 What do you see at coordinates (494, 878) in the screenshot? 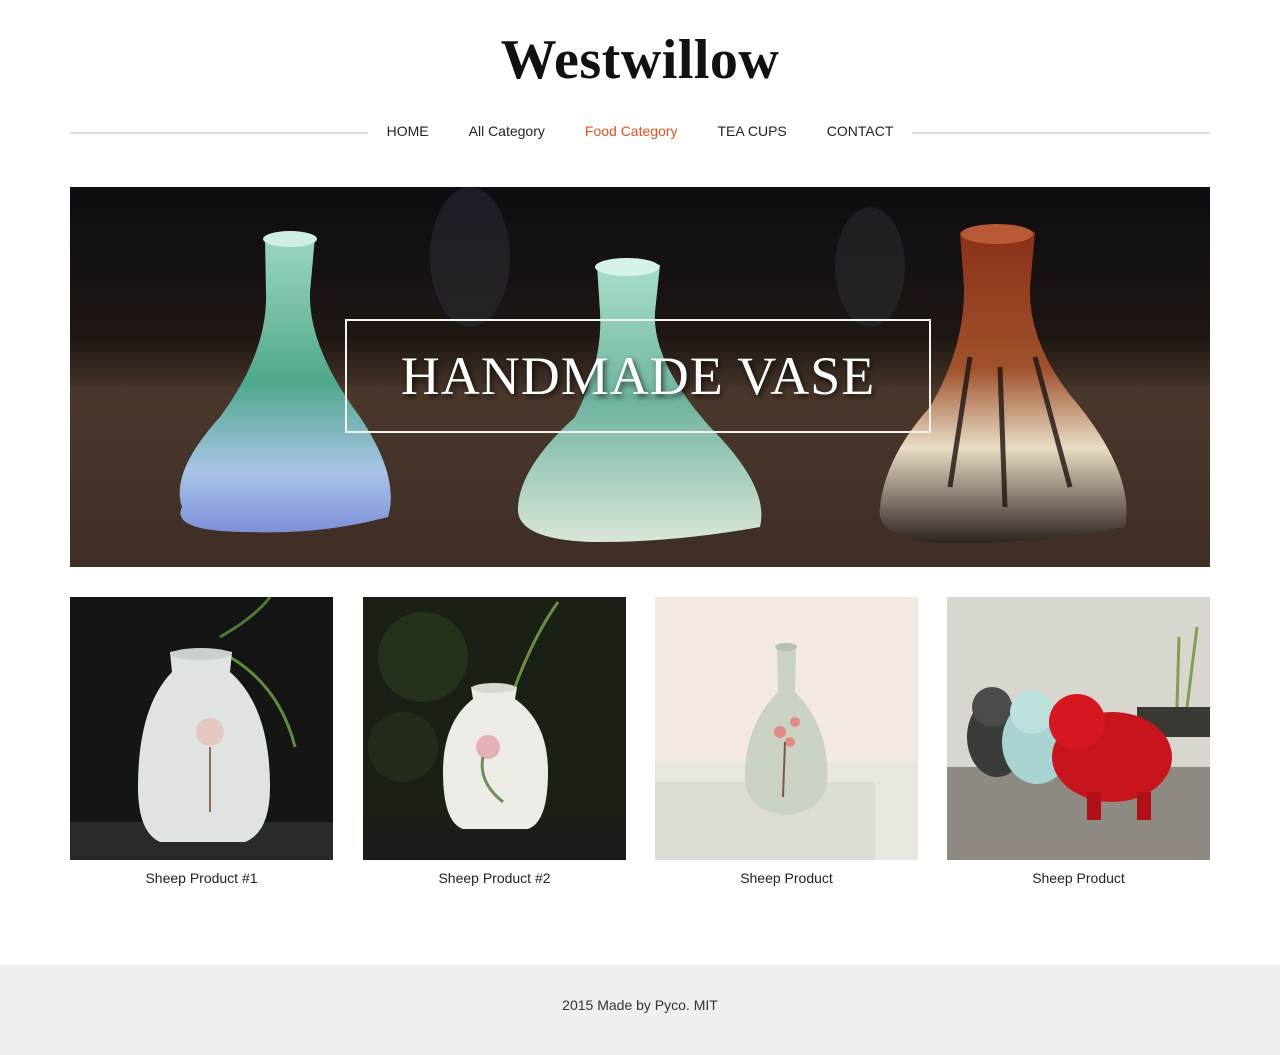
I see `product-name: Sheep Product #2` at bounding box center [494, 878].